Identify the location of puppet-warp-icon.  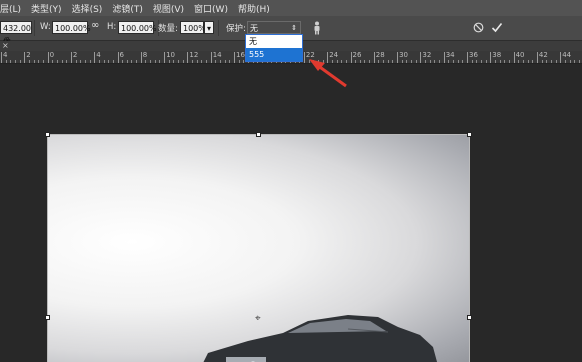
(317, 28).